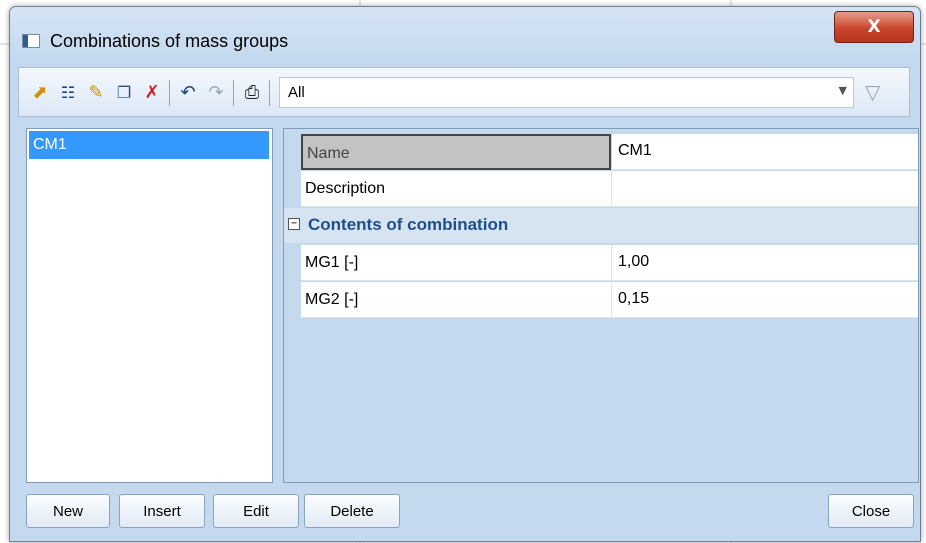 The width and height of the screenshot is (926, 543). What do you see at coordinates (566, 92) in the screenshot?
I see `filter-dropdown: All ▼` at bounding box center [566, 92].